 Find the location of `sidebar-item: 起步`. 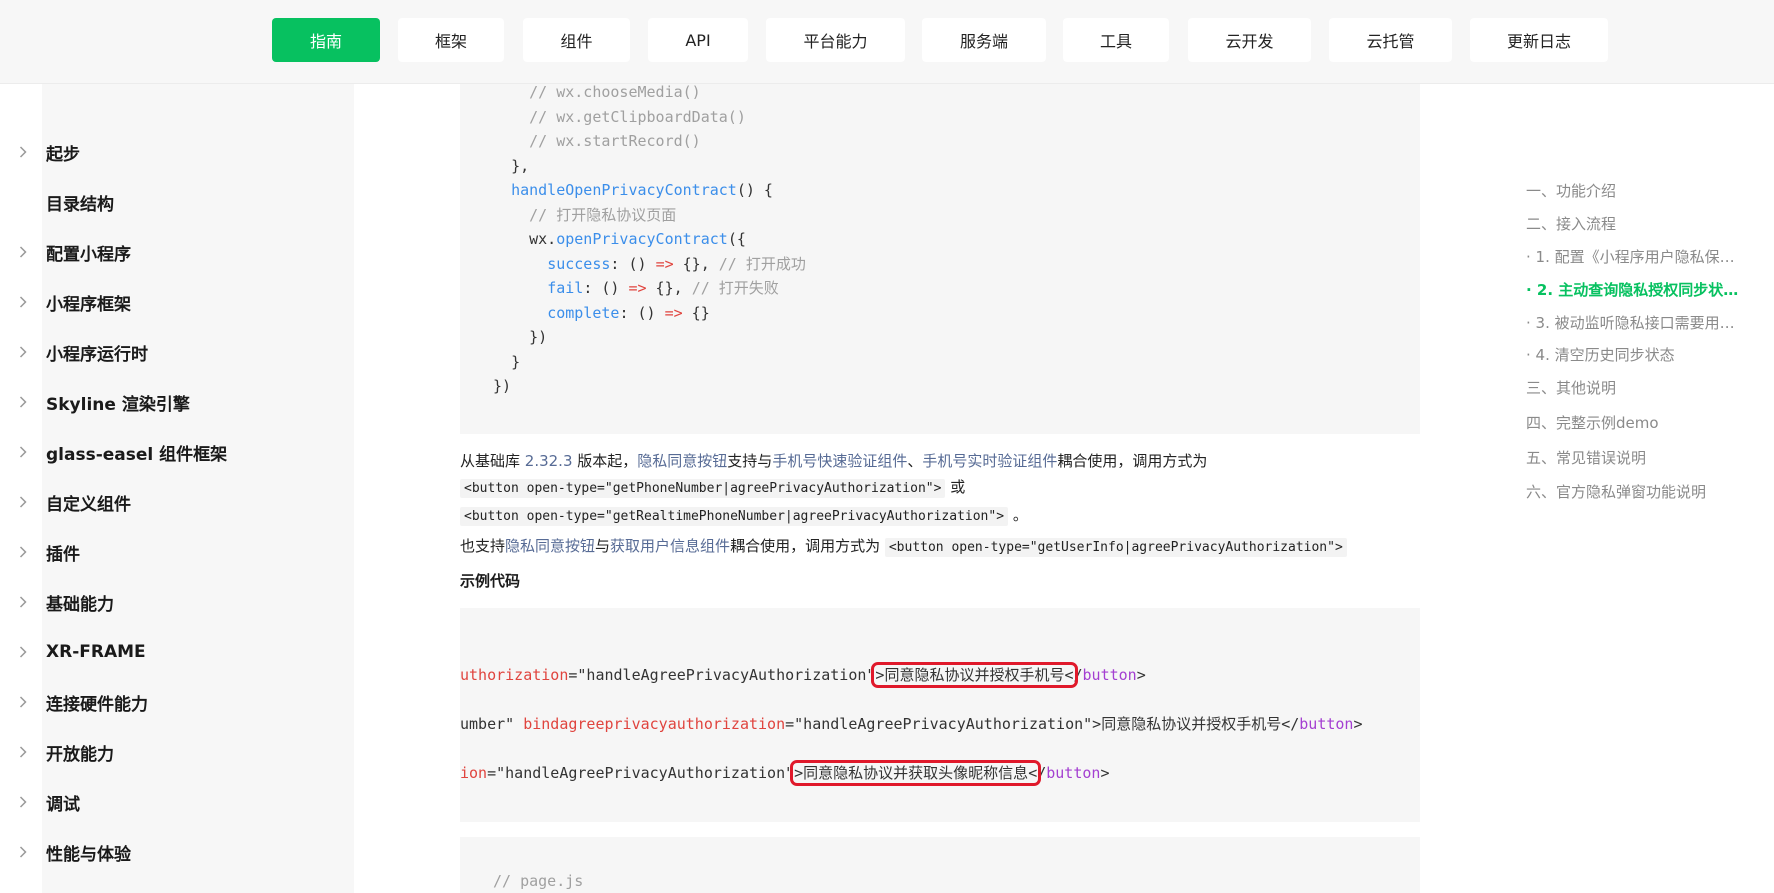

sidebar-item: 起步 is located at coordinates (177, 152).